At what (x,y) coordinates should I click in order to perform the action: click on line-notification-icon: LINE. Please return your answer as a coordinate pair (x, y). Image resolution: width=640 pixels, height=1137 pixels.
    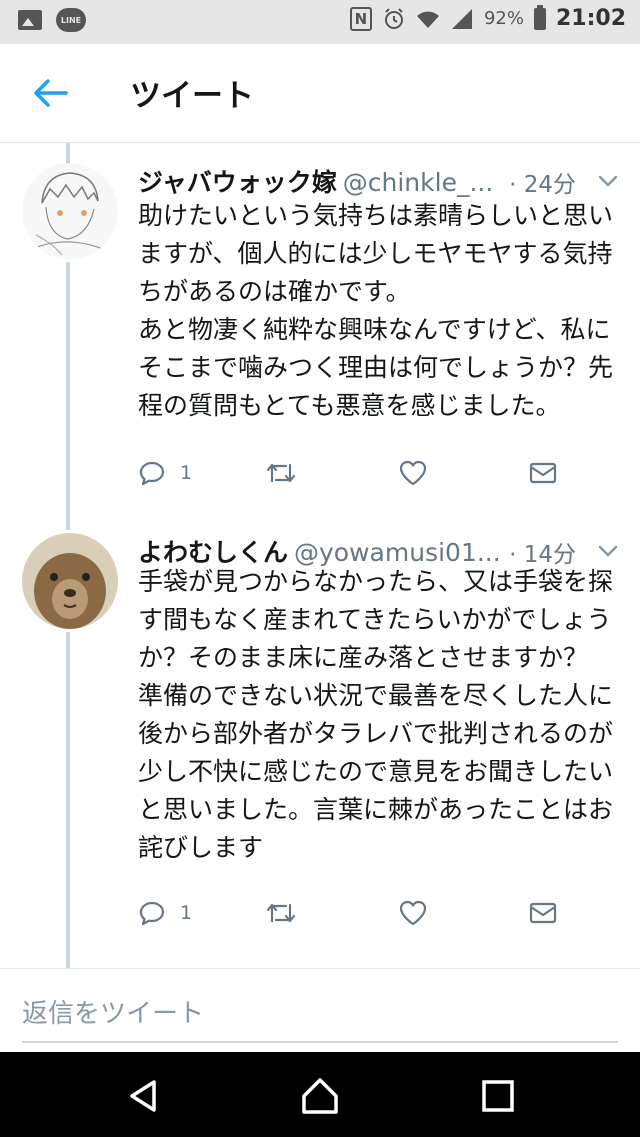
    Looking at the image, I should click on (71, 20).